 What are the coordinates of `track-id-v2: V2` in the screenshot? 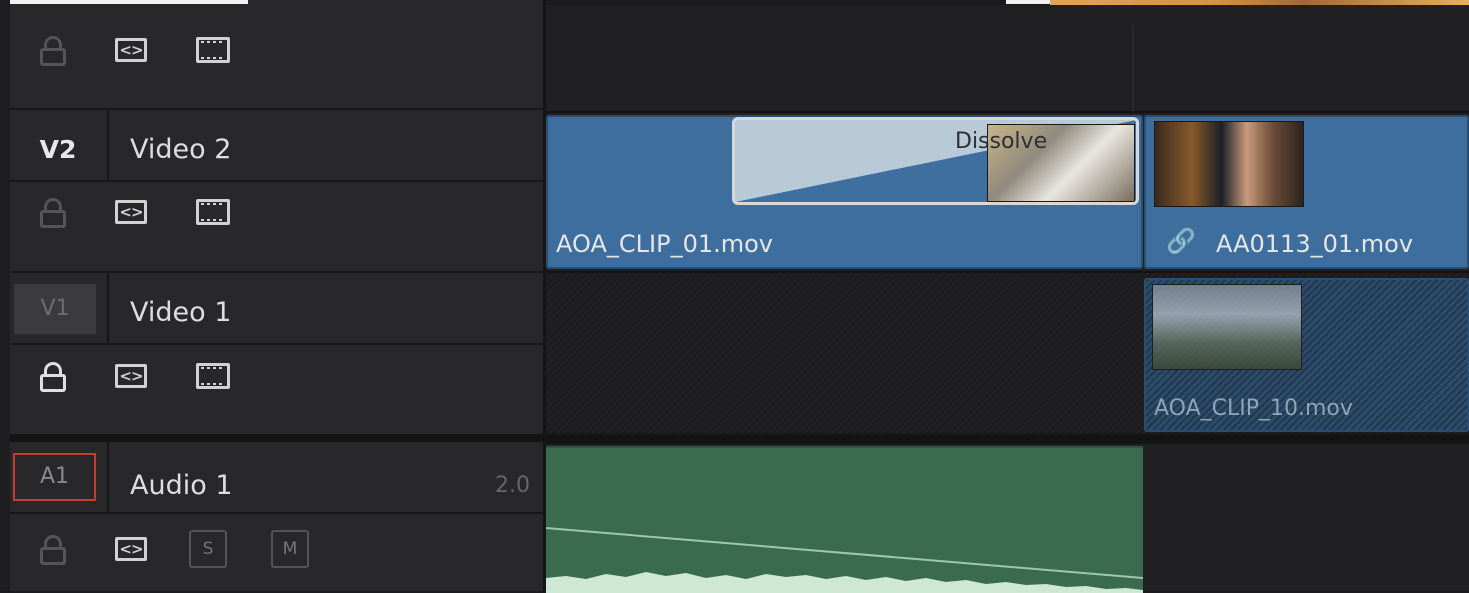 It's located at (58, 150).